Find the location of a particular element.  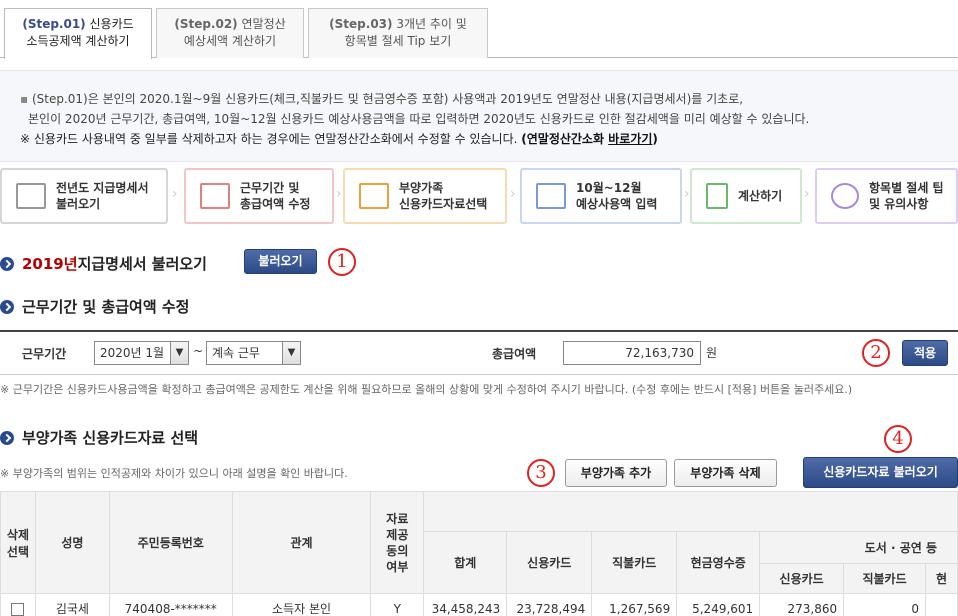

tab-subtitle: 항목별 절세 Tip 보기 is located at coordinates (398, 41).